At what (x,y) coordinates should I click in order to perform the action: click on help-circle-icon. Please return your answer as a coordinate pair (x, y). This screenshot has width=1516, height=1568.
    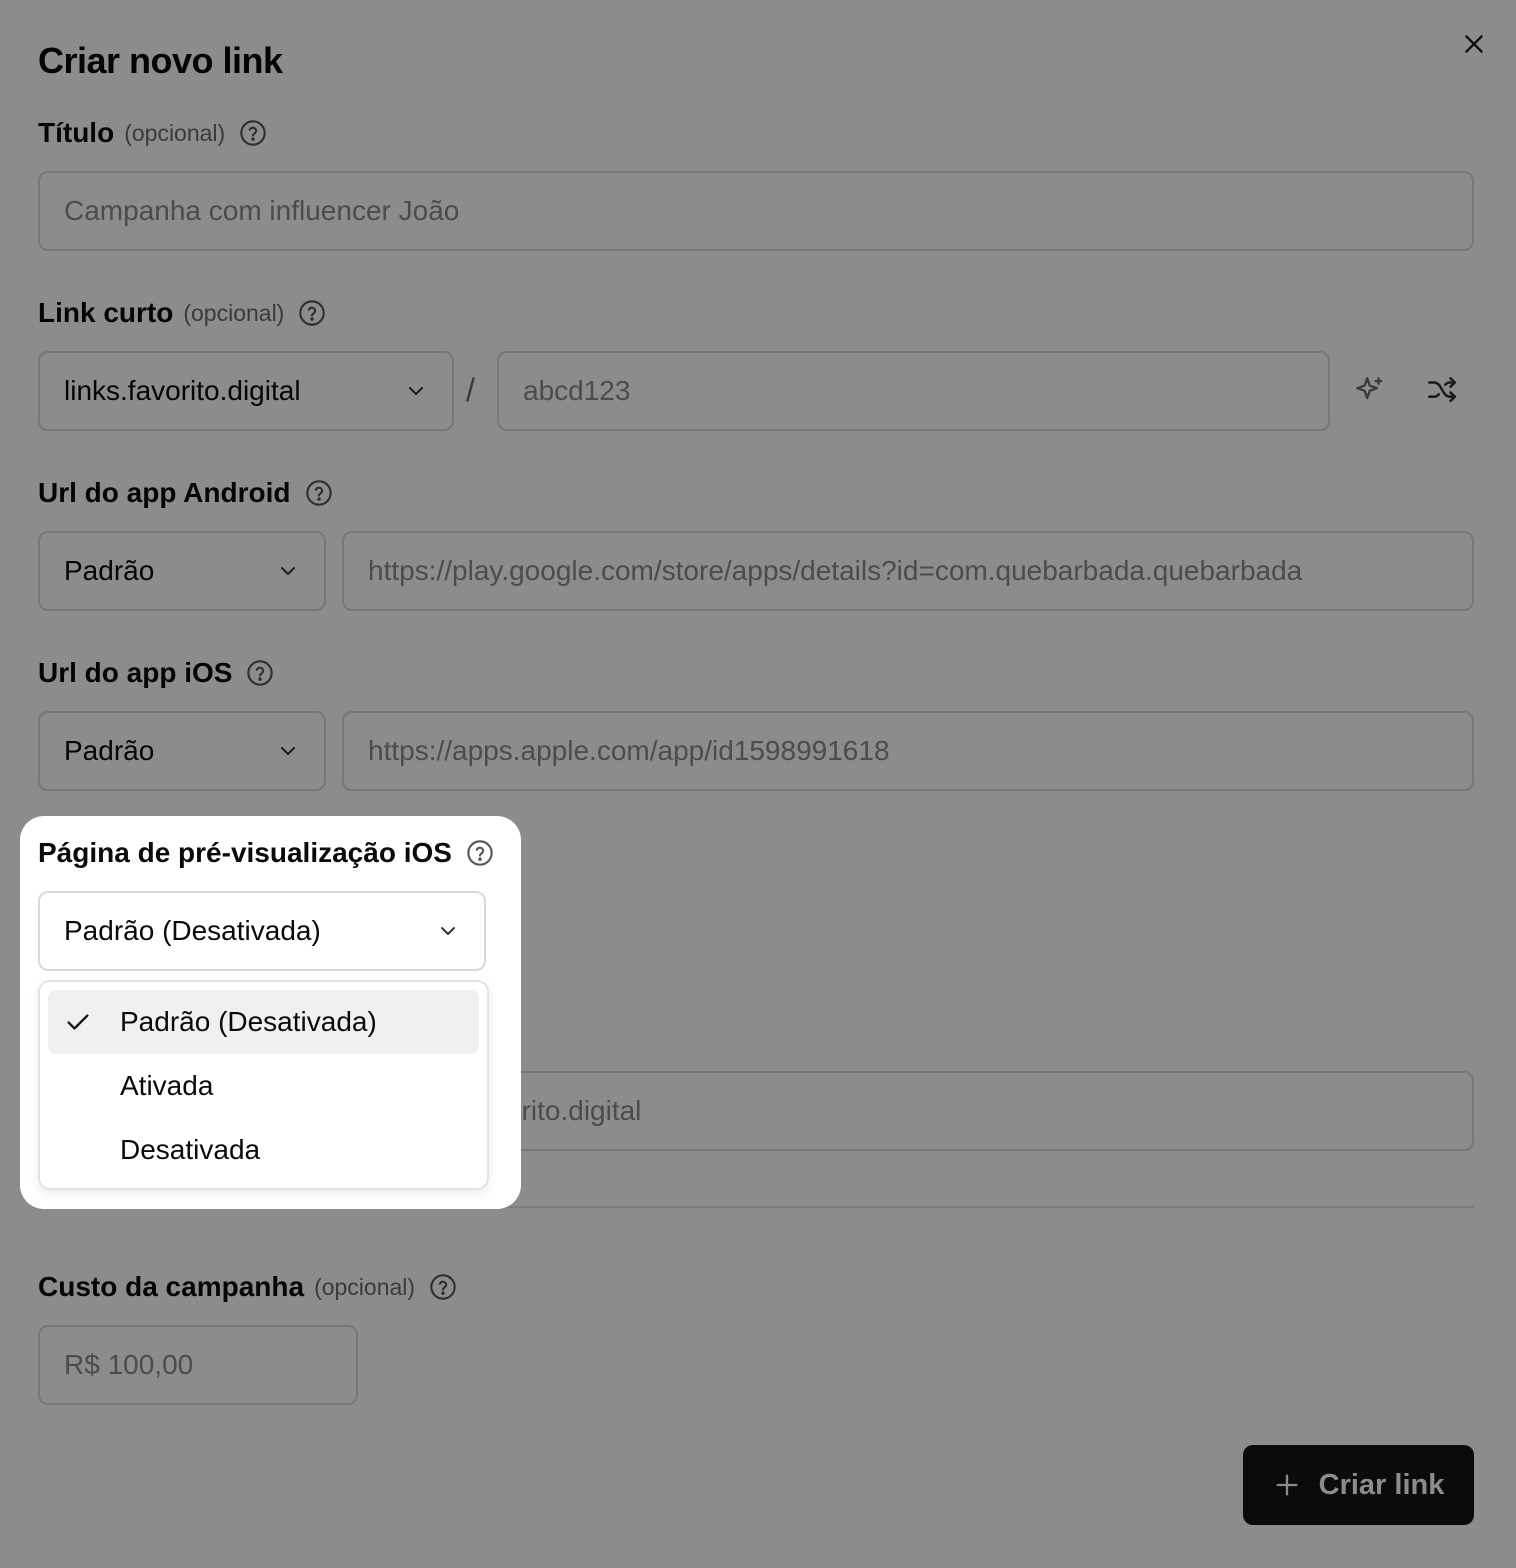
    Looking at the image, I should click on (480, 853).